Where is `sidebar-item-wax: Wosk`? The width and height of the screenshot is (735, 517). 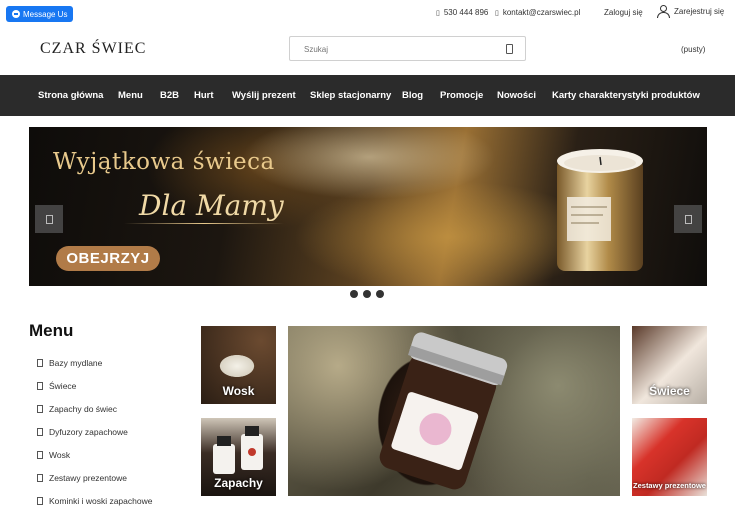 sidebar-item-wax: Wosk is located at coordinates (53, 455).